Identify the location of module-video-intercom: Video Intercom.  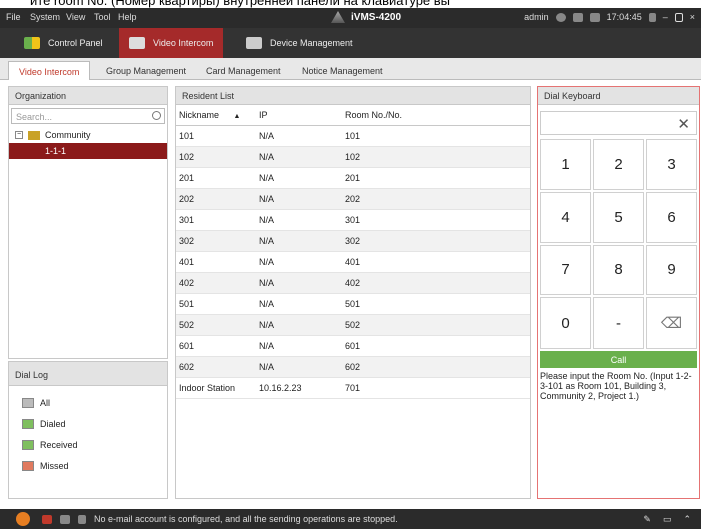
(171, 43).